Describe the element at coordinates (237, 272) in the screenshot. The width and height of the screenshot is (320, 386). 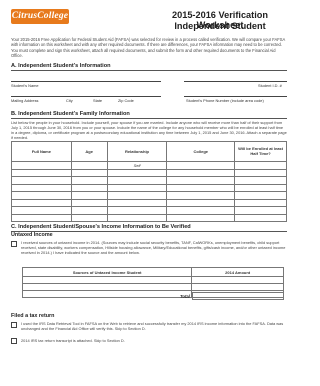
I see `col-2014-amount: 2014 Amount` at that location.